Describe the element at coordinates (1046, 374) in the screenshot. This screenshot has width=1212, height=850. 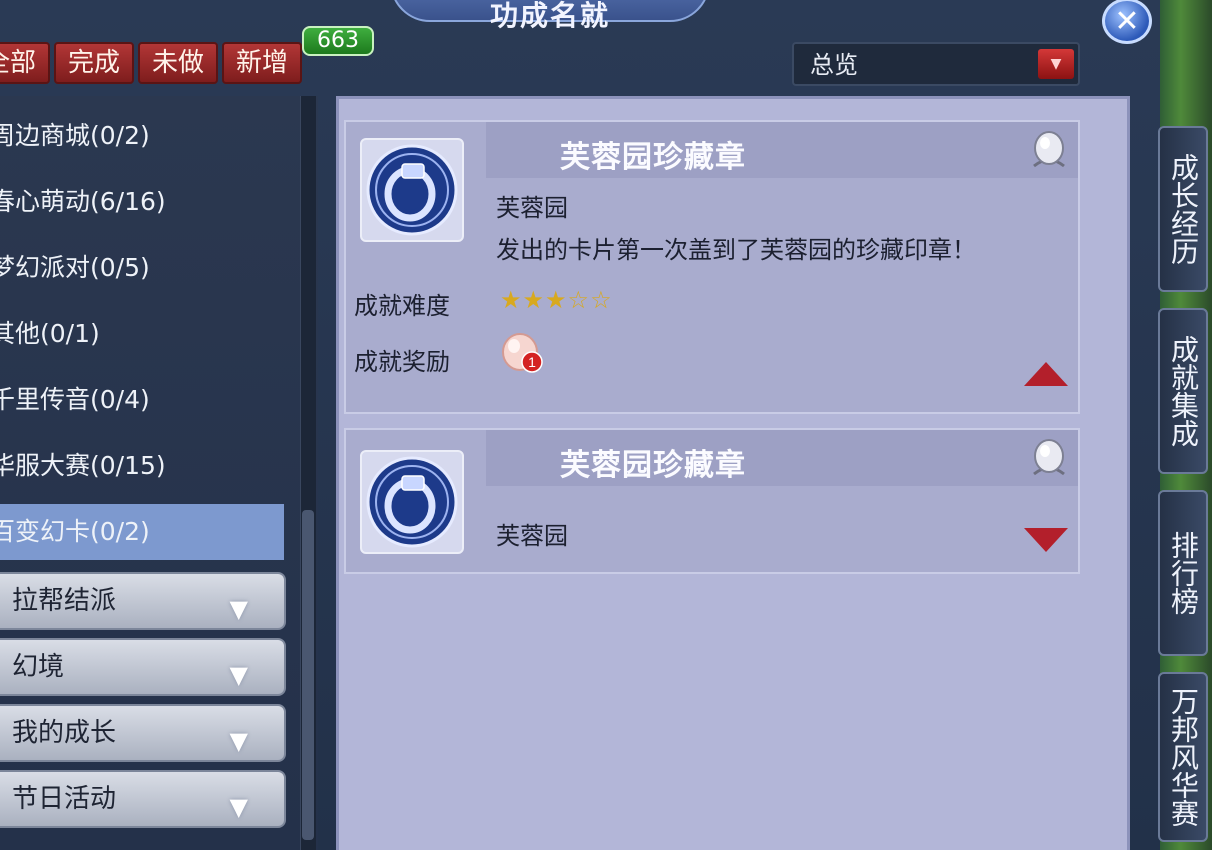
I see `chevron-up-icon` at that location.